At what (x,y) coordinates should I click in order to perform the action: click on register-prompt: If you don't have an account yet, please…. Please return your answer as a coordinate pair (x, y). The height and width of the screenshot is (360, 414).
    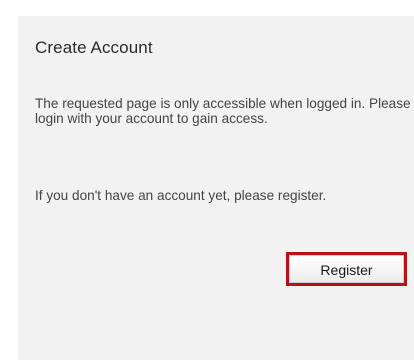
    Looking at the image, I should click on (181, 195).